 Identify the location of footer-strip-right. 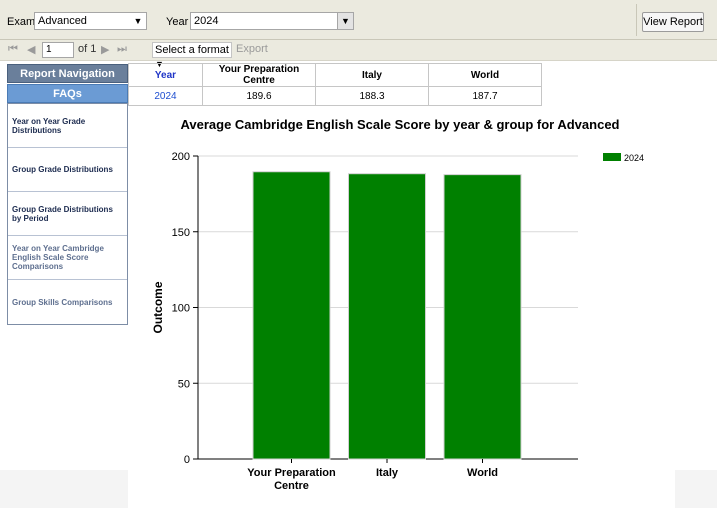
(696, 489).